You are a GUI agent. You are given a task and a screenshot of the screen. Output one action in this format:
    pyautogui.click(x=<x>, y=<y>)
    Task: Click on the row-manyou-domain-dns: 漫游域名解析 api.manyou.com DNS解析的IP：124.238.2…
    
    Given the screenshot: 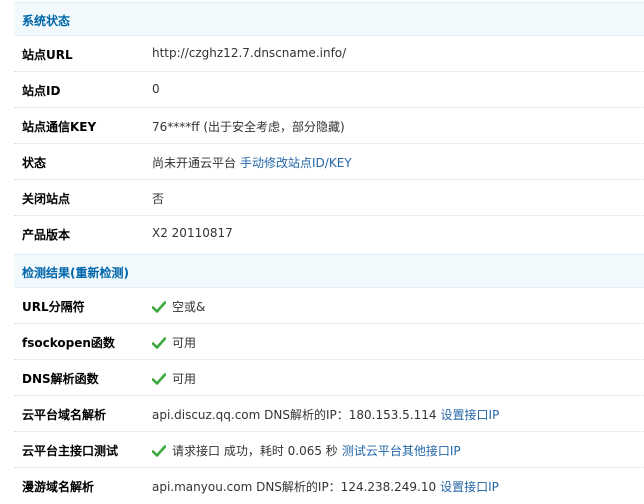 What is the action you would take?
    pyautogui.click(x=329, y=486)
    